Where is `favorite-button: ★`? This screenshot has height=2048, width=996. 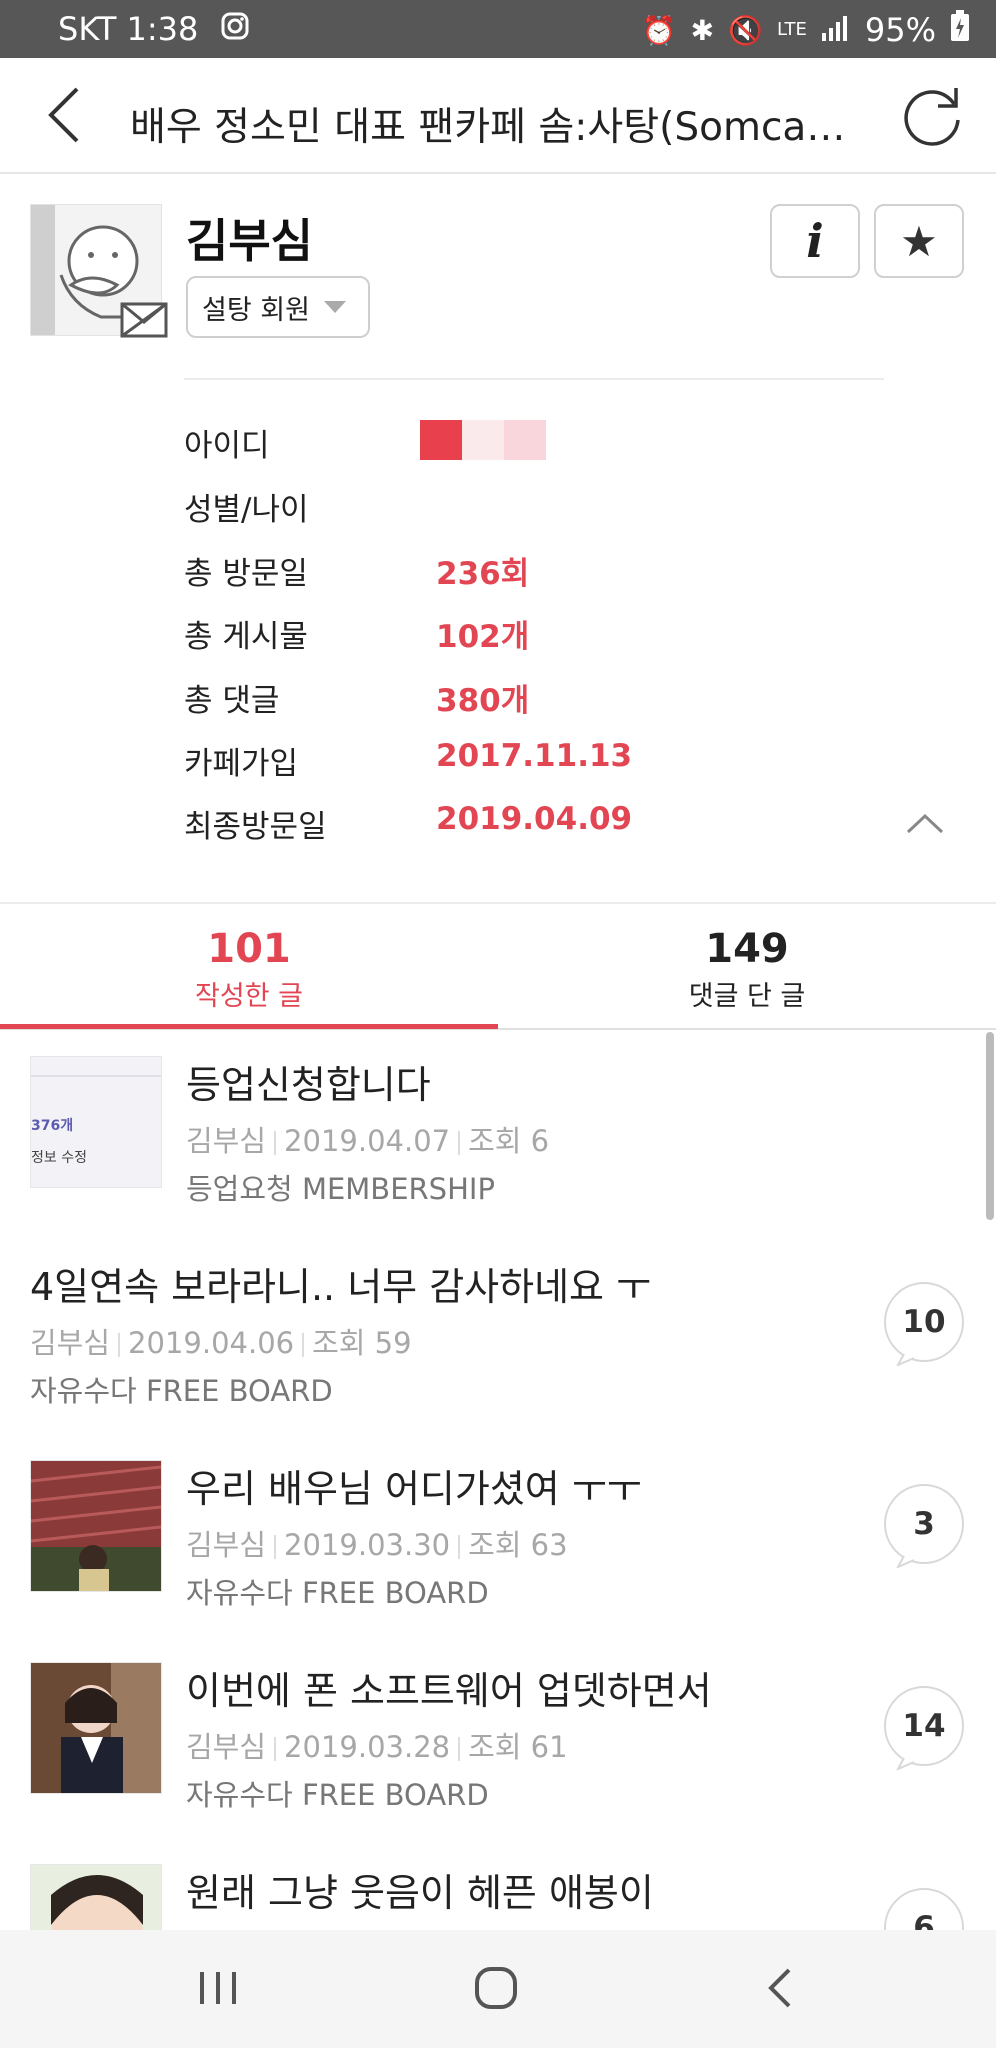 favorite-button: ★ is located at coordinates (919, 241).